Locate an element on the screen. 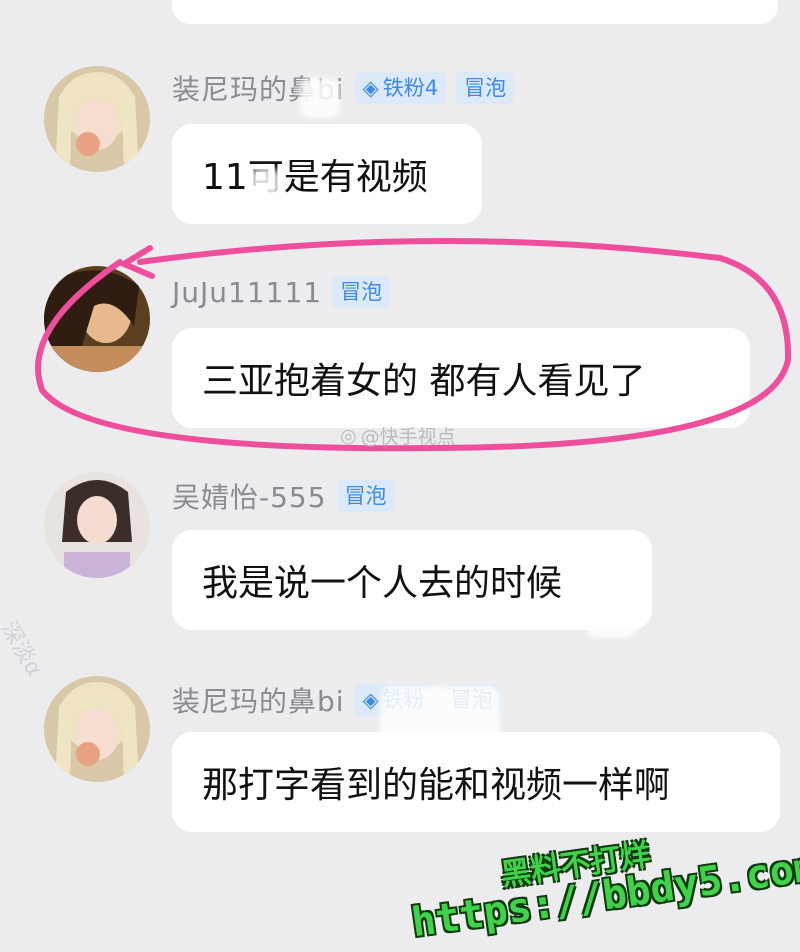 This screenshot has width=800, height=952. weibo-icon: ◎ is located at coordinates (348, 435).